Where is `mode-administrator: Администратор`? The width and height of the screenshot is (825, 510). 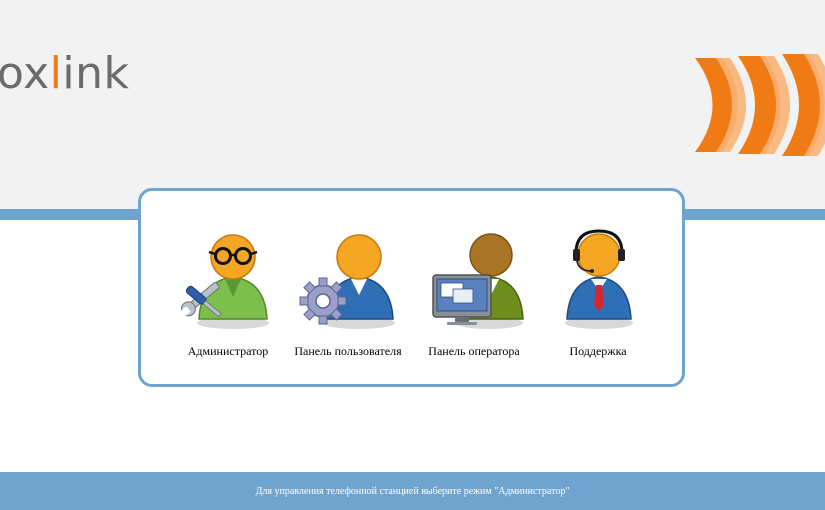
mode-administrator: Администратор is located at coordinates (228, 294).